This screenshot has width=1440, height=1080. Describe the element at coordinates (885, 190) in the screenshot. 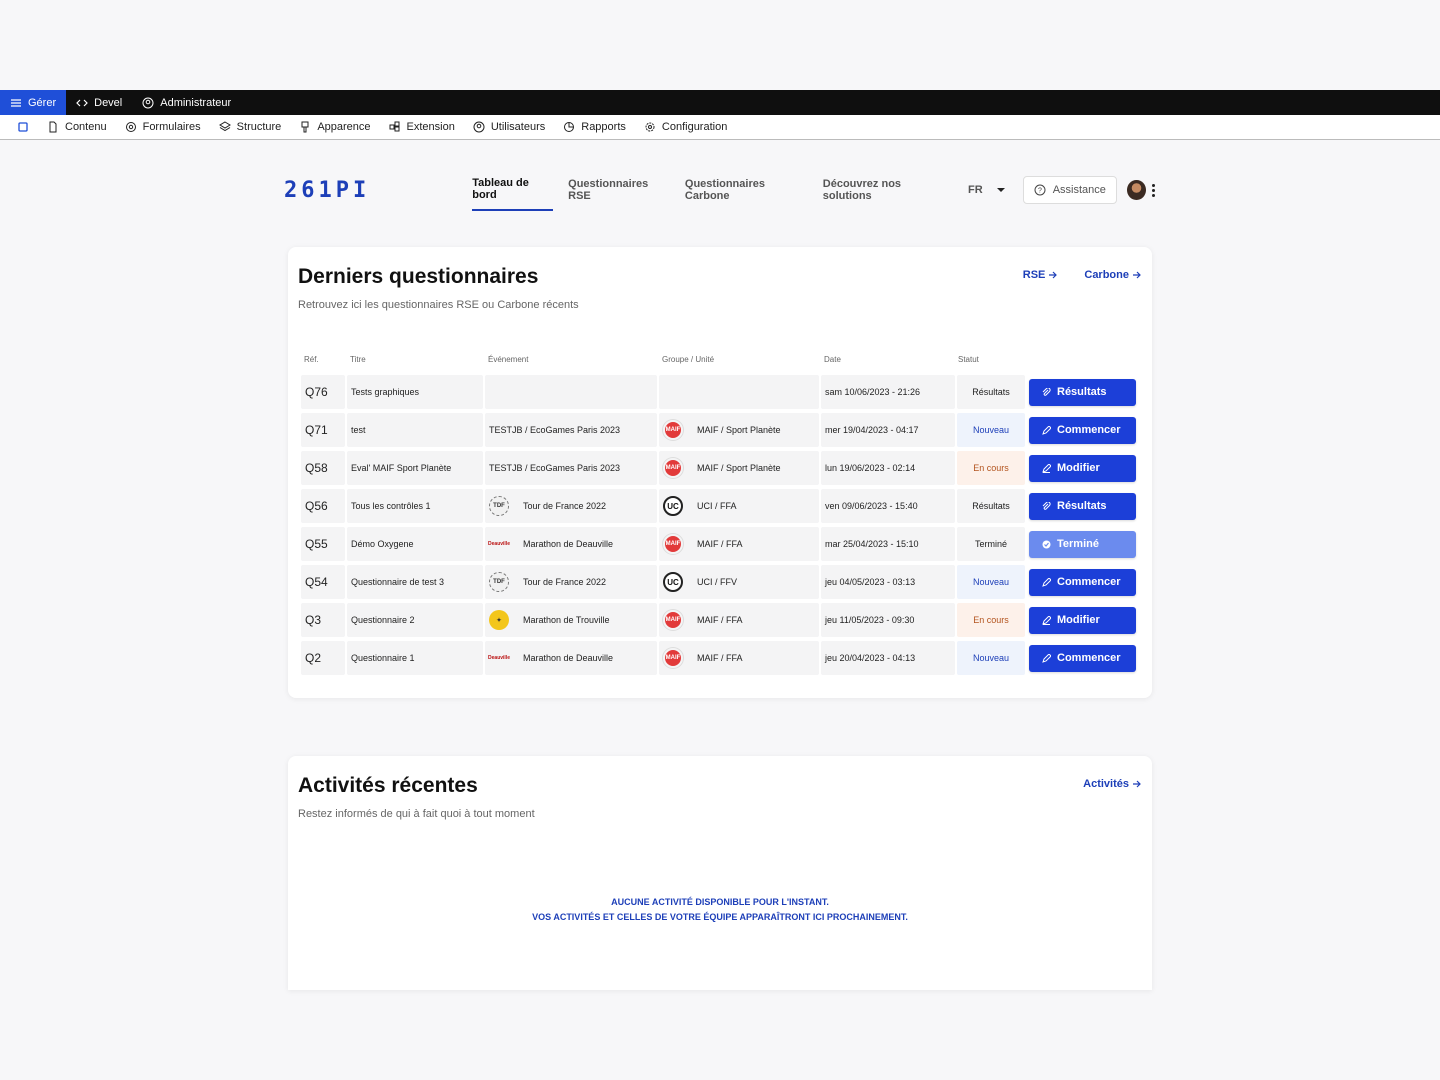

I see `nav-item-solutions: Découvrez nos solutions` at that location.